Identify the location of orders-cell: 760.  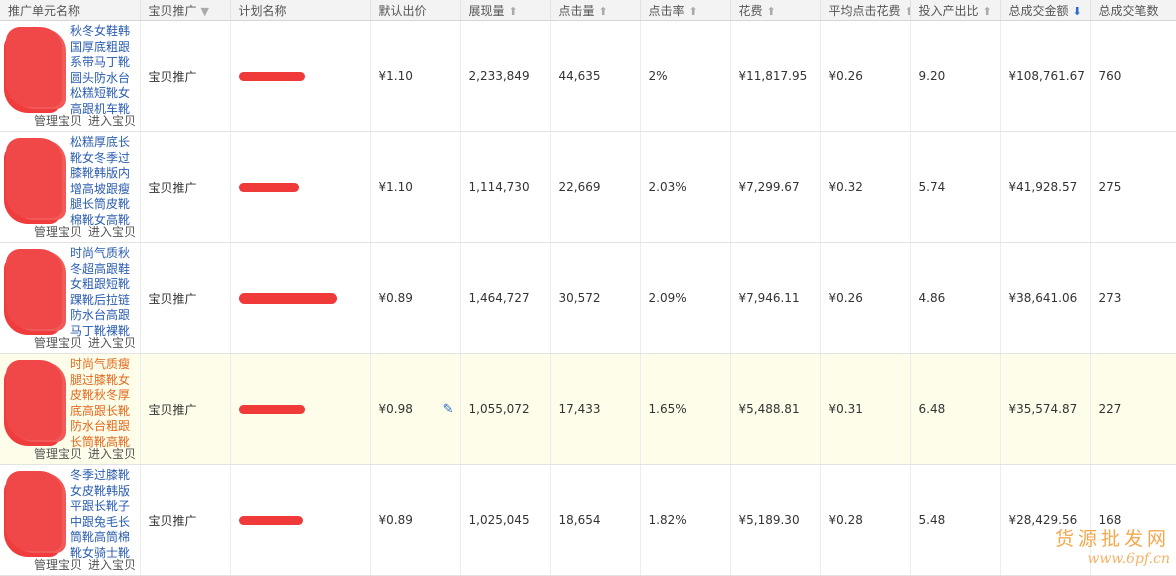
(1133, 76).